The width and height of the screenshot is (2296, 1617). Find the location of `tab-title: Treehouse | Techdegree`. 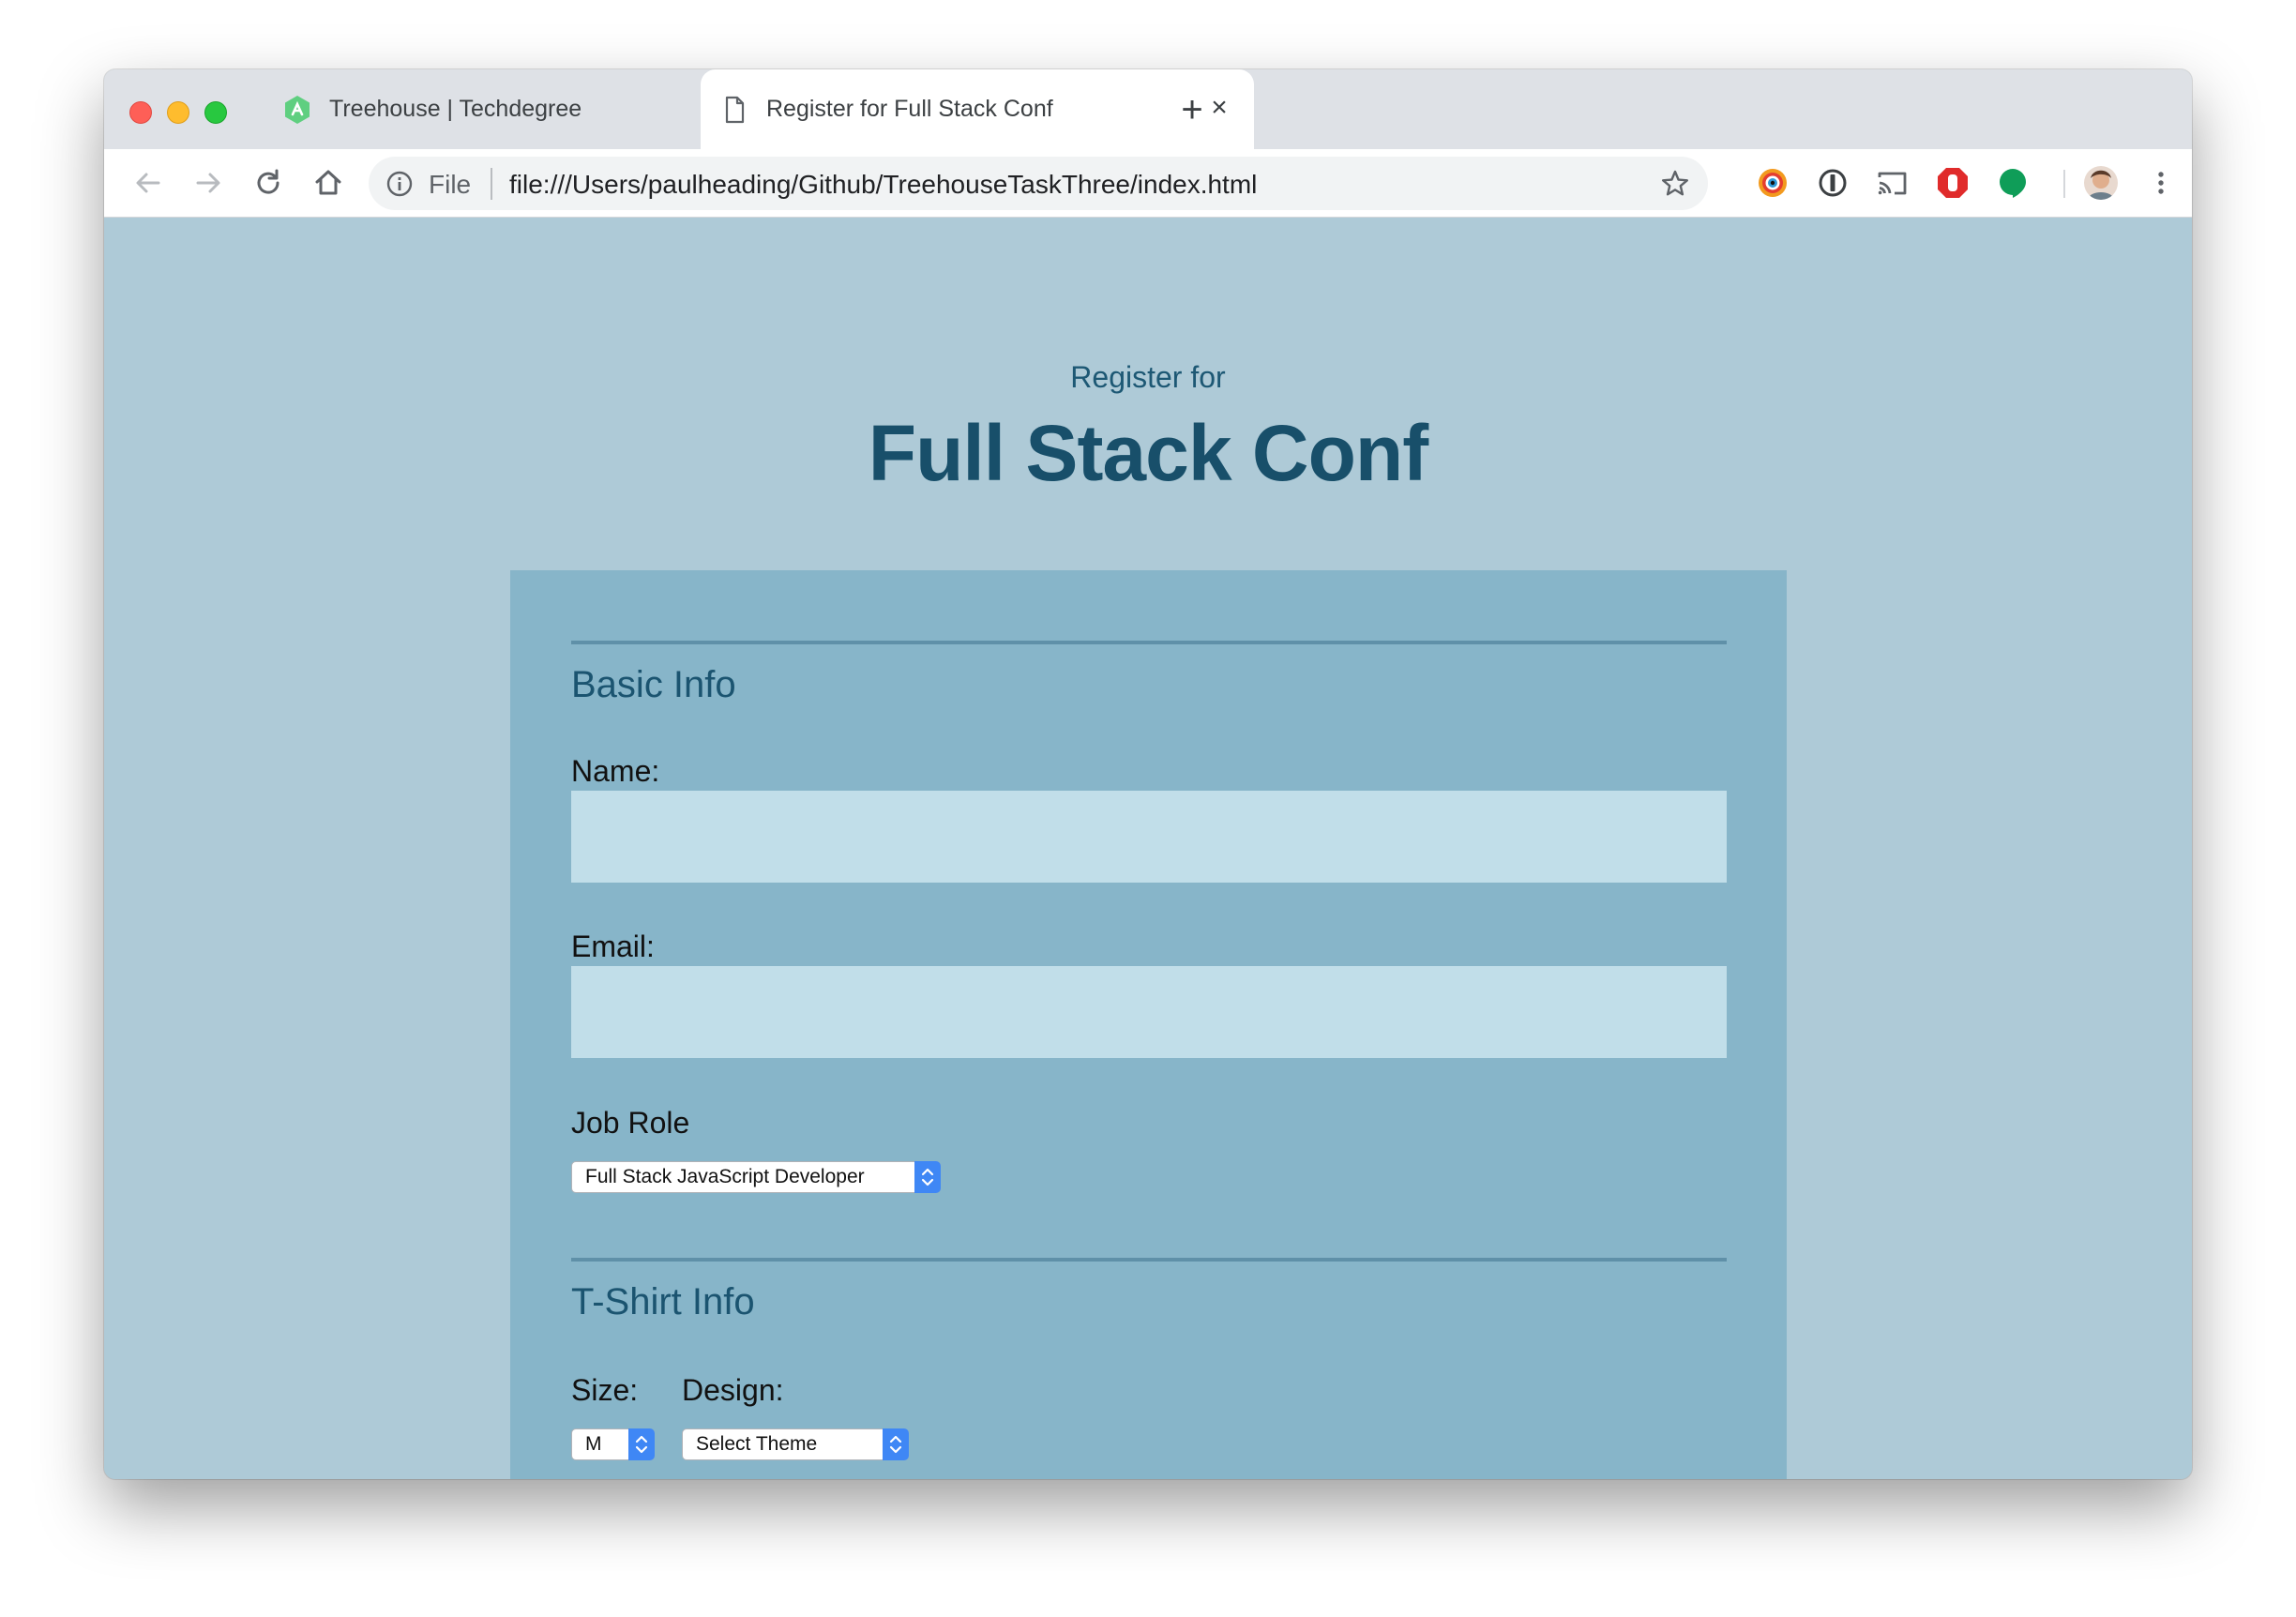

tab-title: Treehouse | Techdegree is located at coordinates (455, 109).